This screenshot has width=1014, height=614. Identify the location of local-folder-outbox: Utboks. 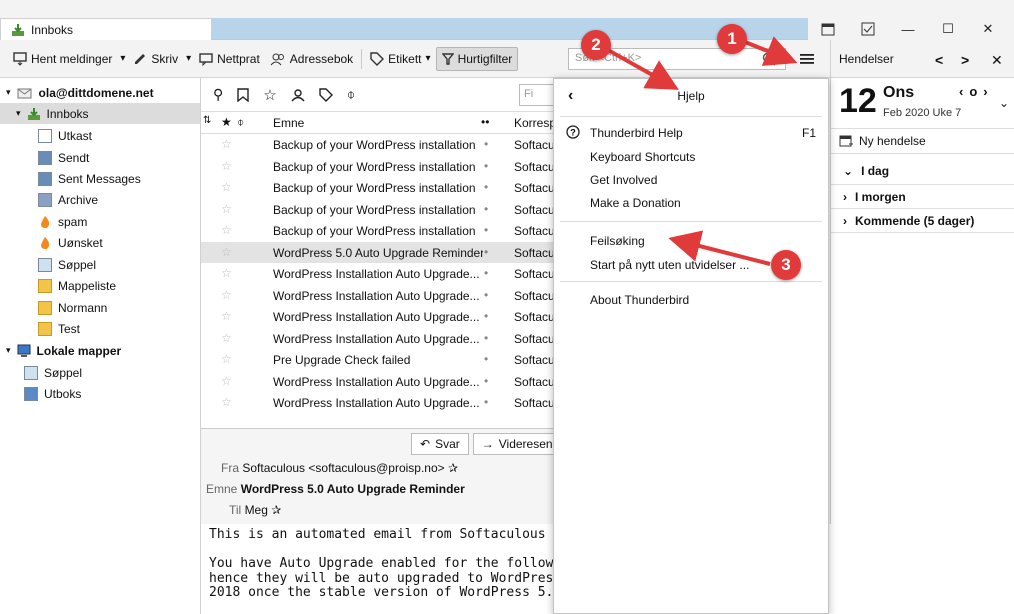
(52, 393).